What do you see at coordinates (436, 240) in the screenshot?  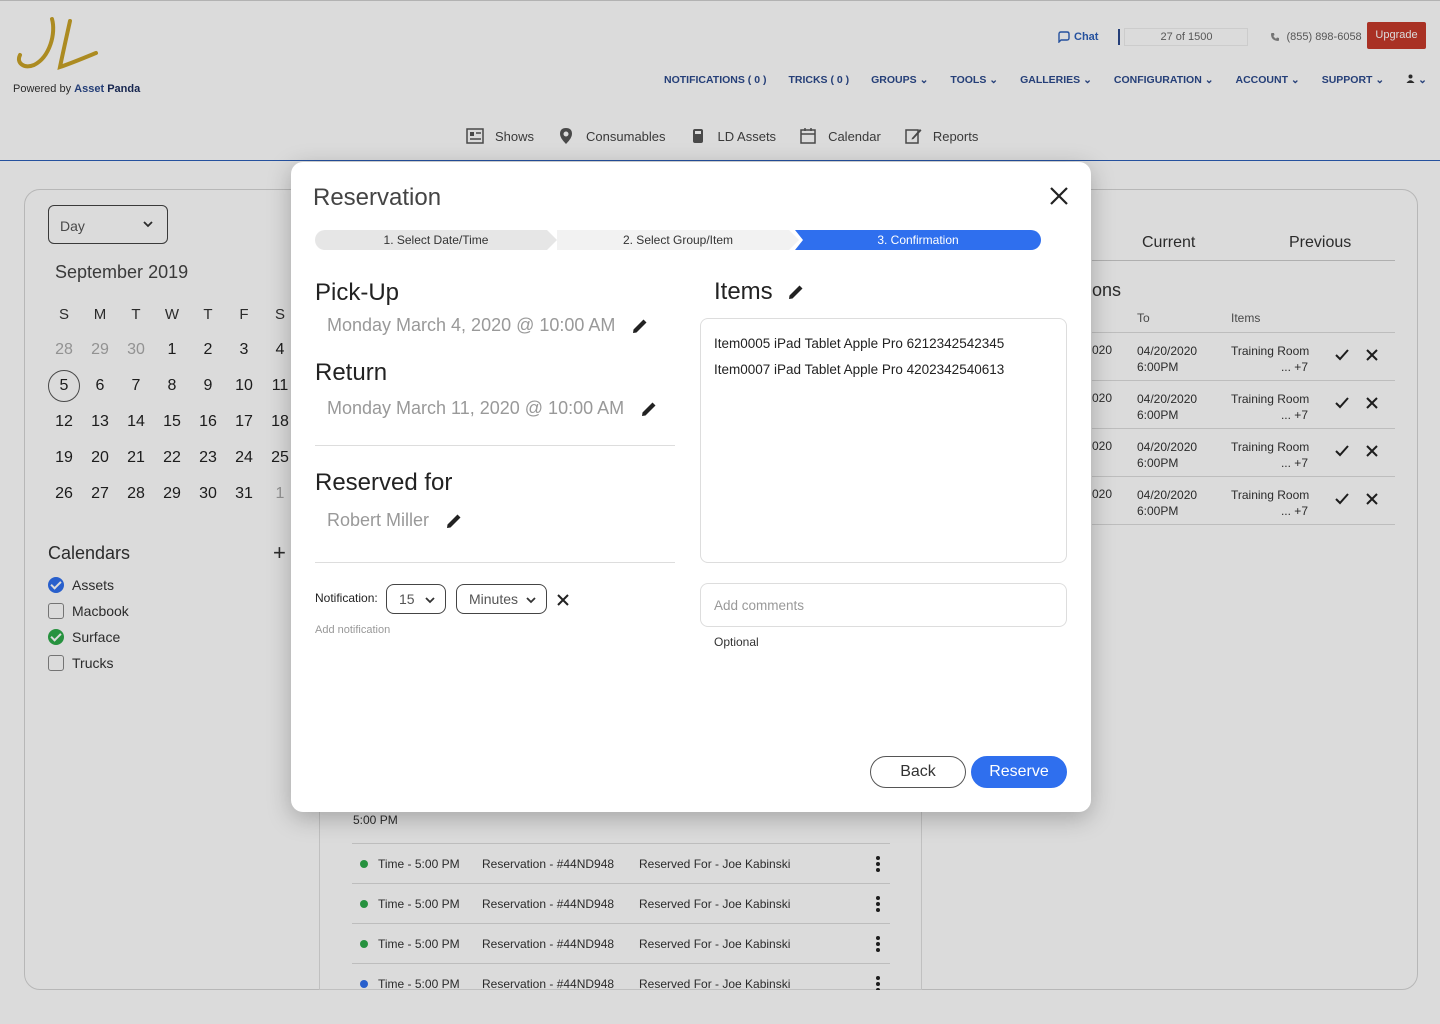 I see `step-select-date-time: 1. Select Date/Time` at bounding box center [436, 240].